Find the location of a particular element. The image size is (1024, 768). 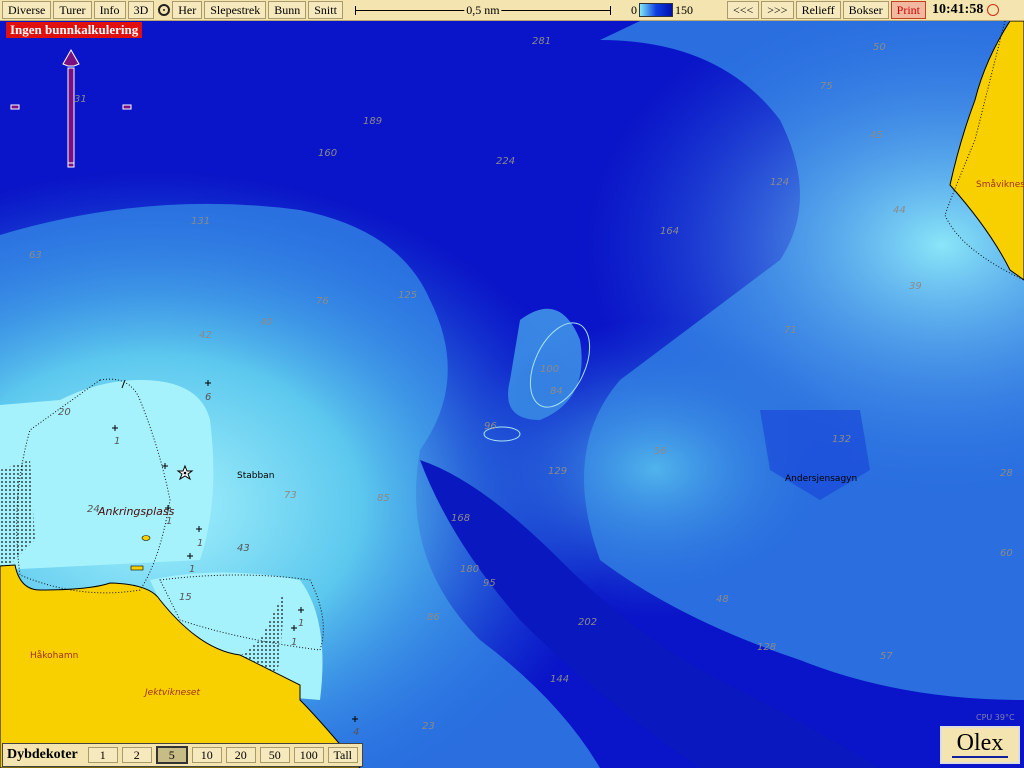

depth-label: 50 is located at coordinates (879, 47).